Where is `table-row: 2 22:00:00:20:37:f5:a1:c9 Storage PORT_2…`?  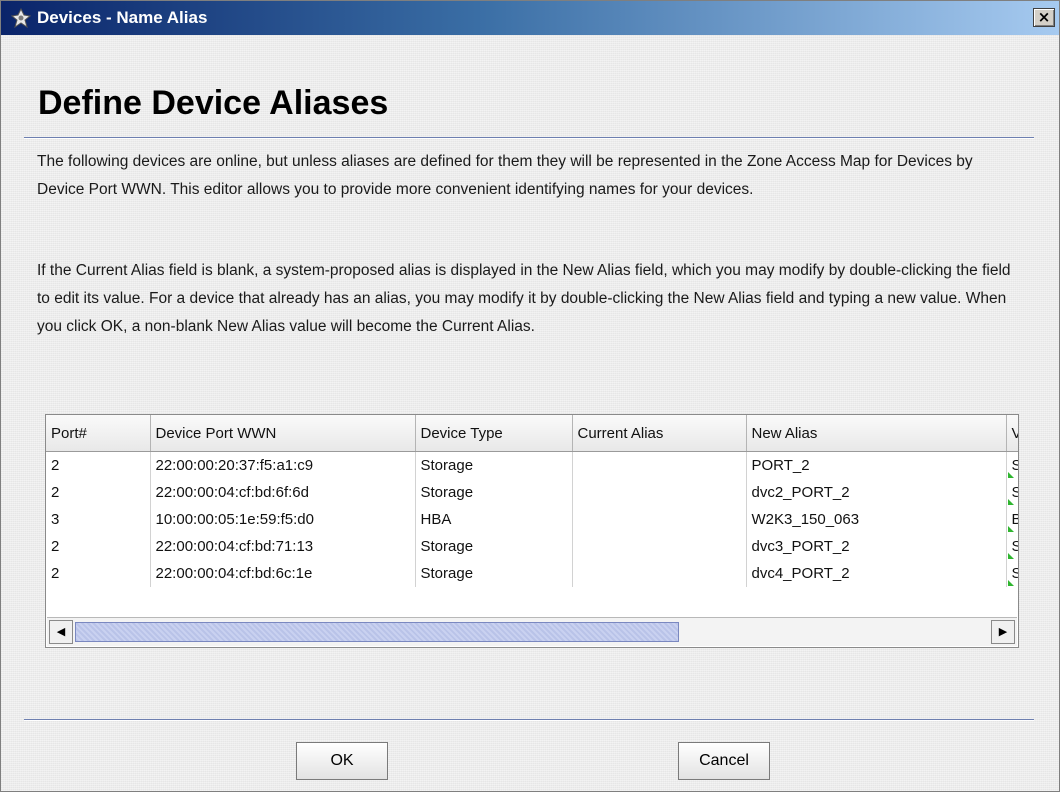 table-row: 2 22:00:00:20:37:f5:a1:c9 Storage PORT_2… is located at coordinates (532, 465).